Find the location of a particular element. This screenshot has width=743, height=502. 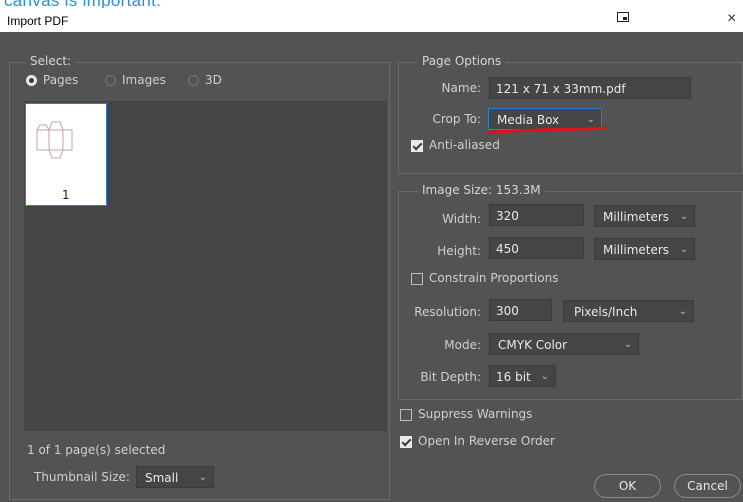

radio-pages-label: Pages is located at coordinates (60, 80).